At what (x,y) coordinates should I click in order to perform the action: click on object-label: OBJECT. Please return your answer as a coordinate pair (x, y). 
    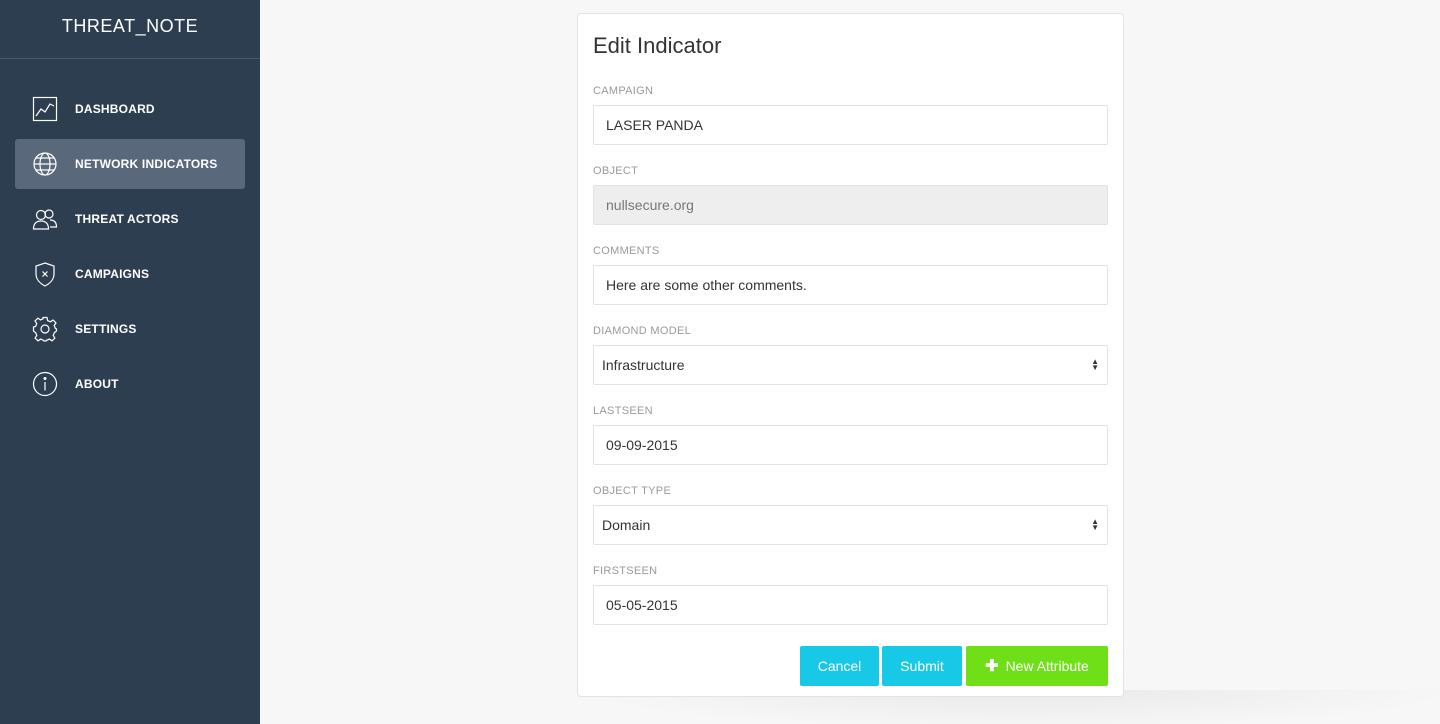
    Looking at the image, I should click on (616, 171).